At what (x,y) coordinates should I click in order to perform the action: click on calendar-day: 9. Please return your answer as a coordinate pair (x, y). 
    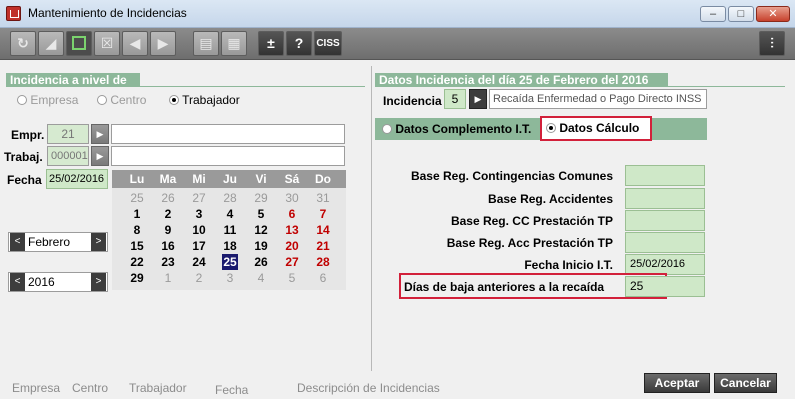
    Looking at the image, I should click on (168, 230).